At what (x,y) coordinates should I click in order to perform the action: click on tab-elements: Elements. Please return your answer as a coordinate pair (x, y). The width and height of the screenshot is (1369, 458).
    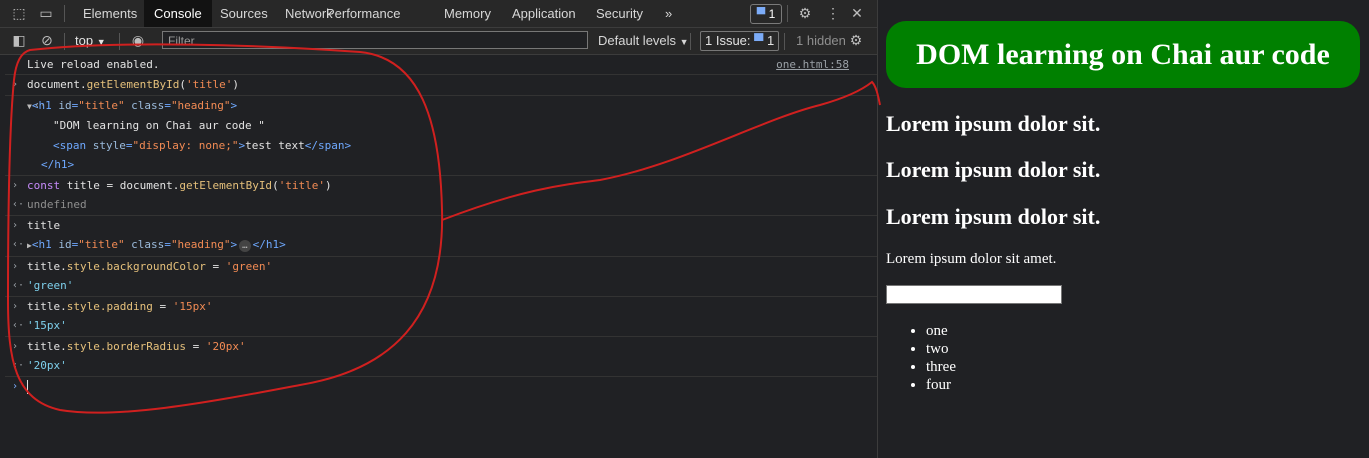
    Looking at the image, I should click on (110, 13).